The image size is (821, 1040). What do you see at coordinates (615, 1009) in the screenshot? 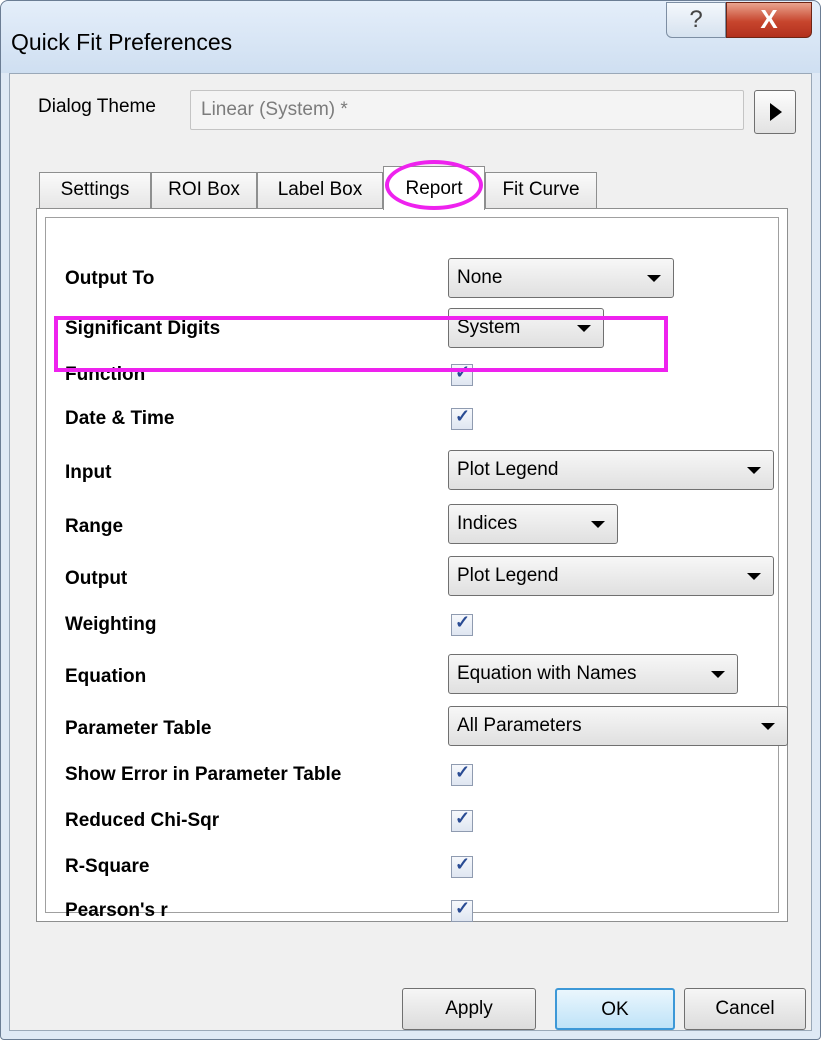
I see `ok-button: OK` at bounding box center [615, 1009].